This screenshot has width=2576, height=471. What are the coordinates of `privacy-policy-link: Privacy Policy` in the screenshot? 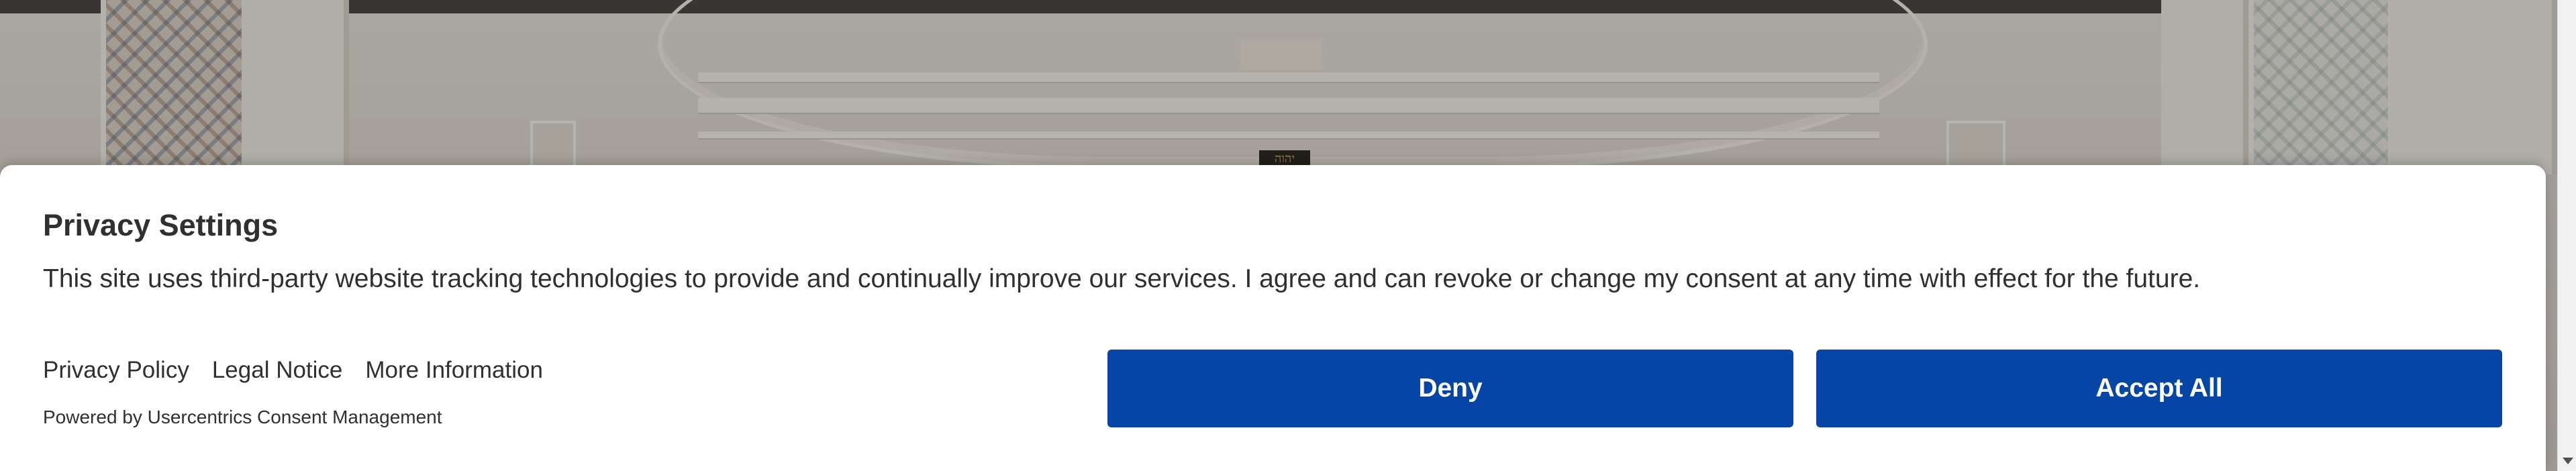 It's located at (116, 370).